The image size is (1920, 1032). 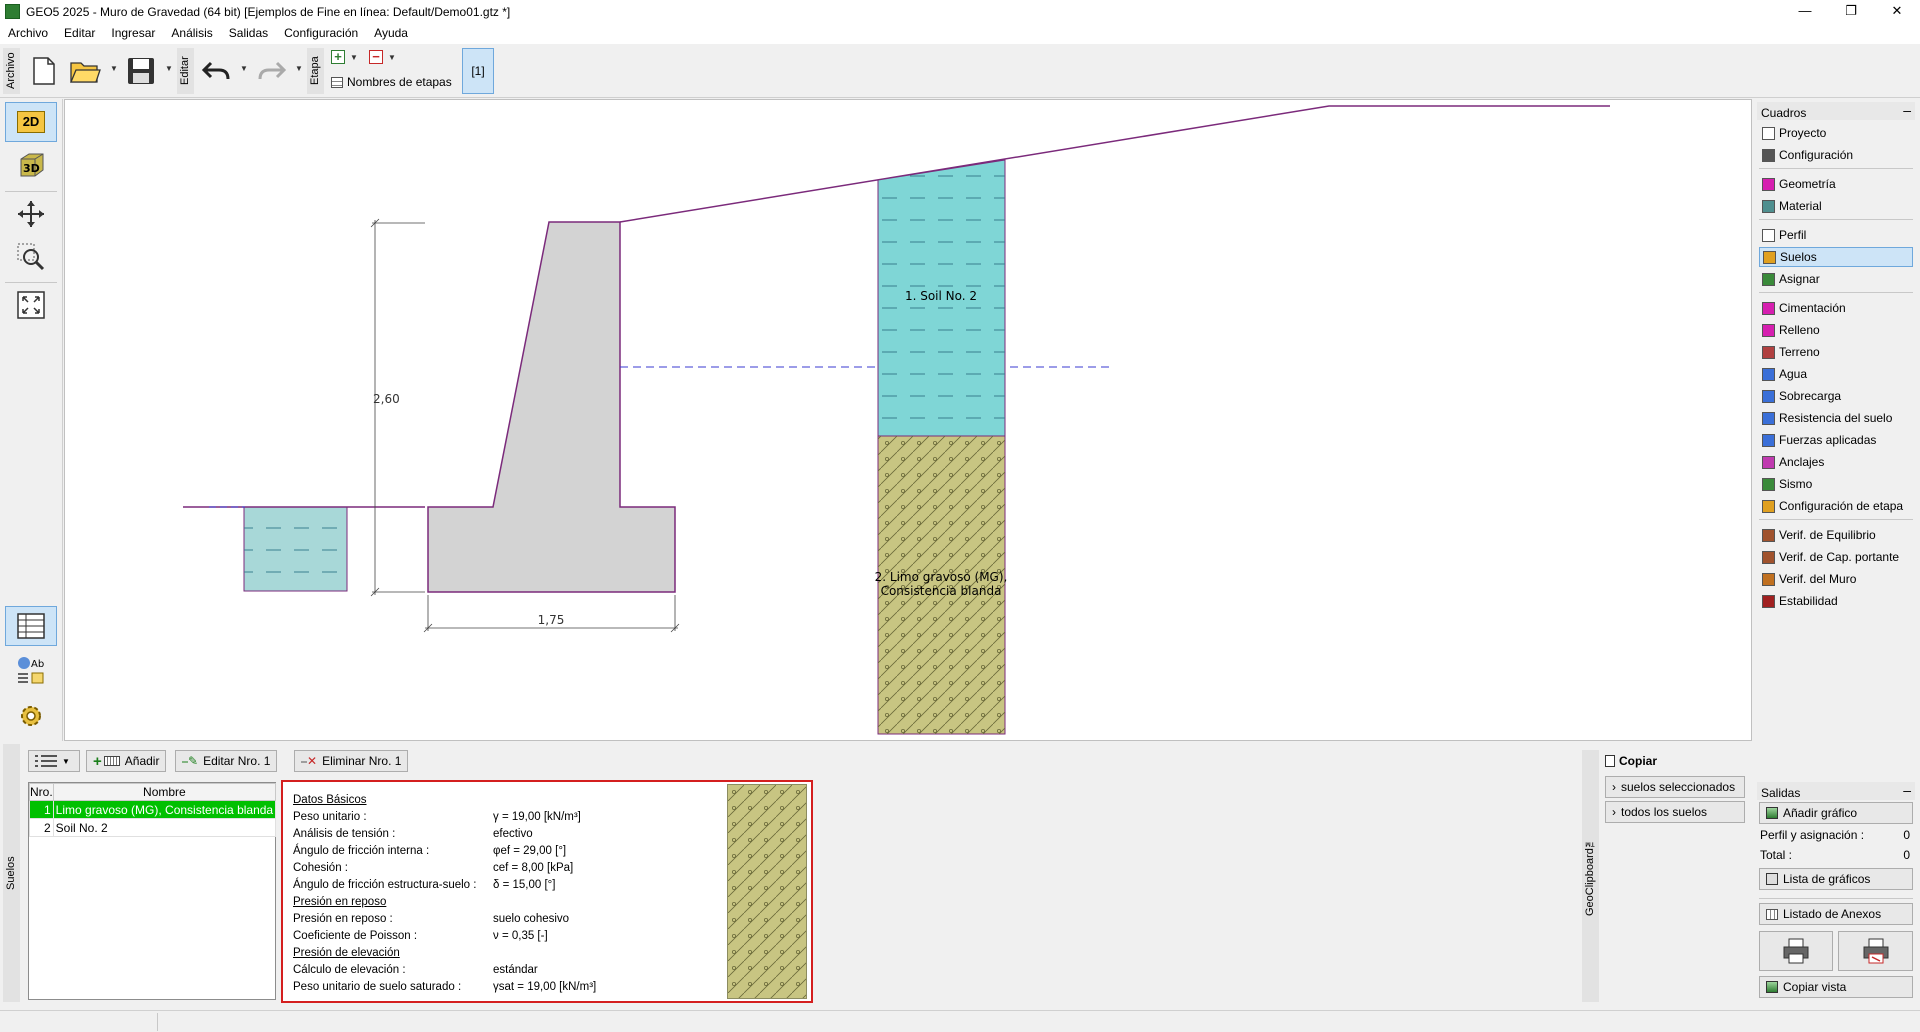 I want to click on copy-view-button: Copiar vista, so click(x=1836, y=987).